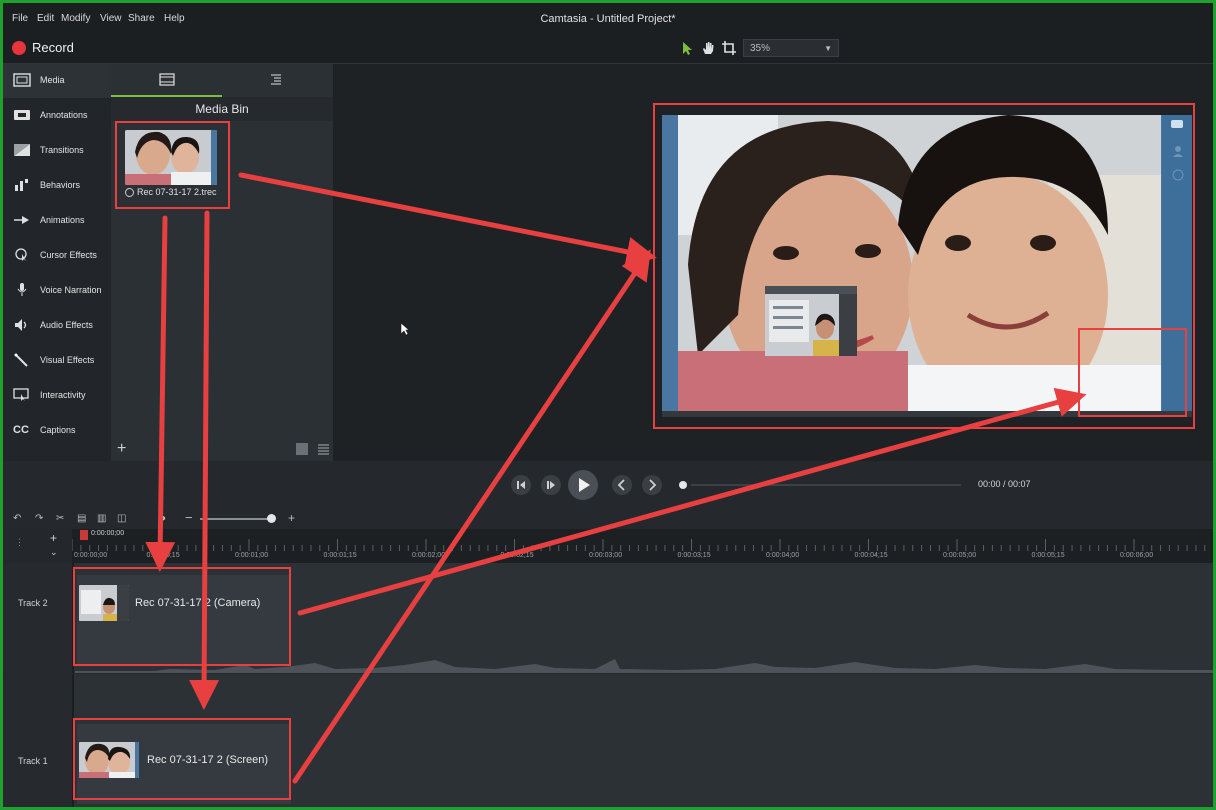 This screenshot has height=810, width=1216. I want to click on tool-label: Interactivity, so click(63, 395).